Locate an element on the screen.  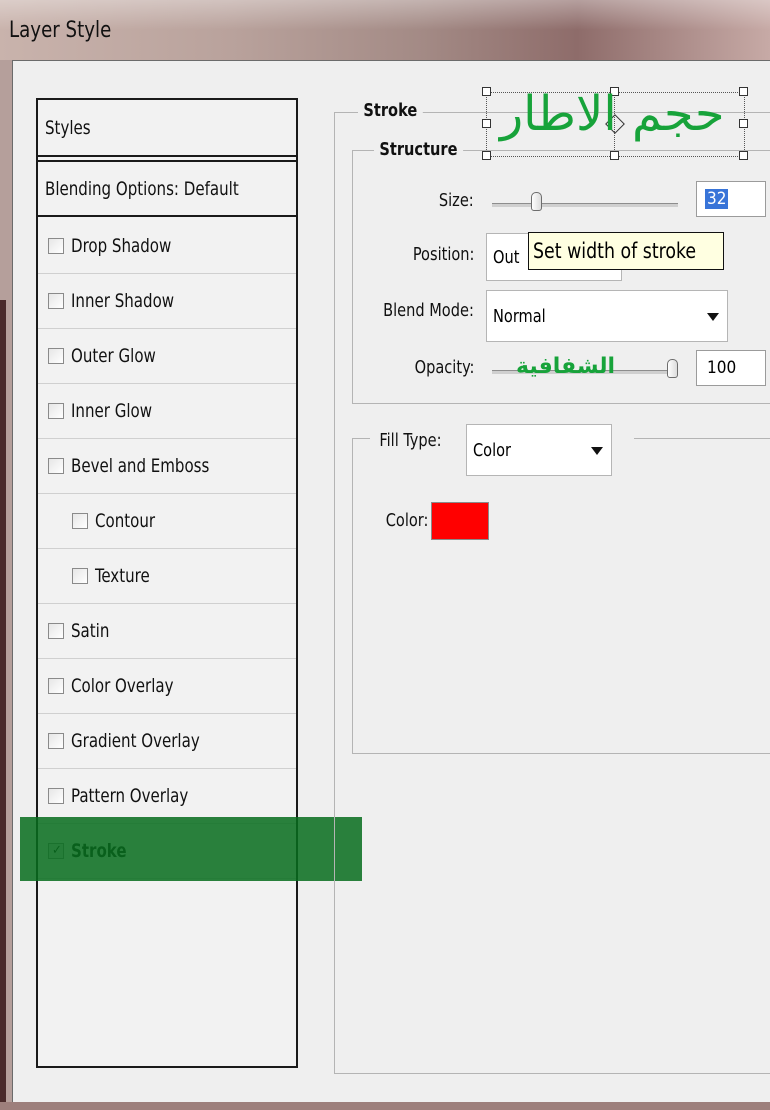
color-label: Color: is located at coordinates (406, 520).